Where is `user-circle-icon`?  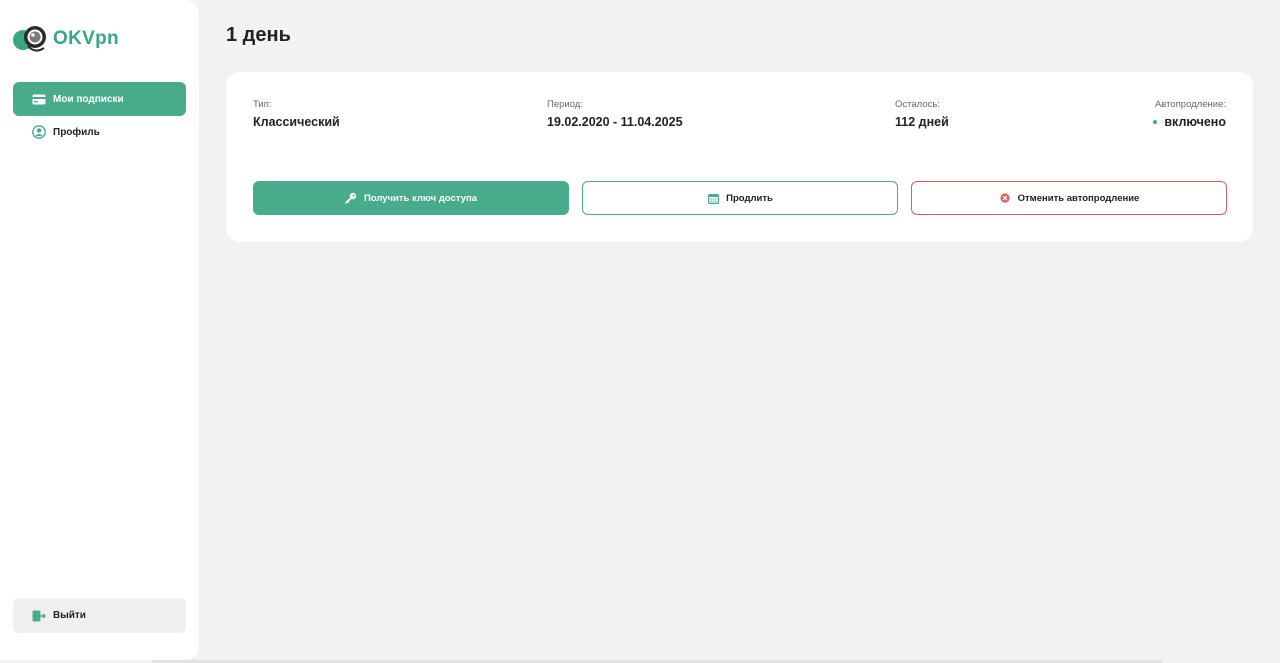
user-circle-icon is located at coordinates (39, 132).